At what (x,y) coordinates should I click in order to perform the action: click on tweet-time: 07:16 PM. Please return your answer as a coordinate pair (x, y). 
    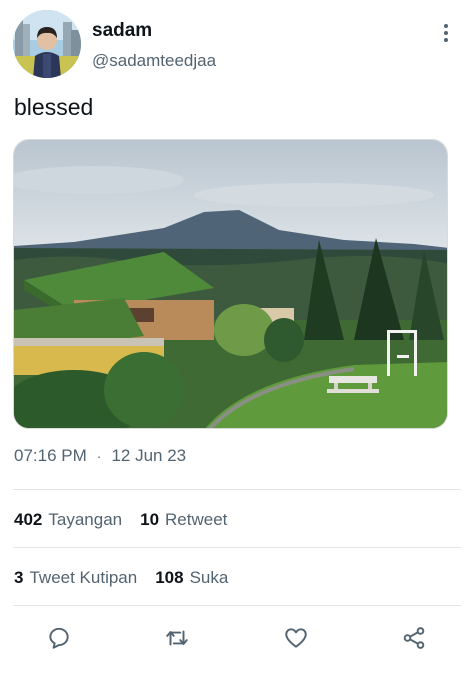
    Looking at the image, I should click on (50, 455).